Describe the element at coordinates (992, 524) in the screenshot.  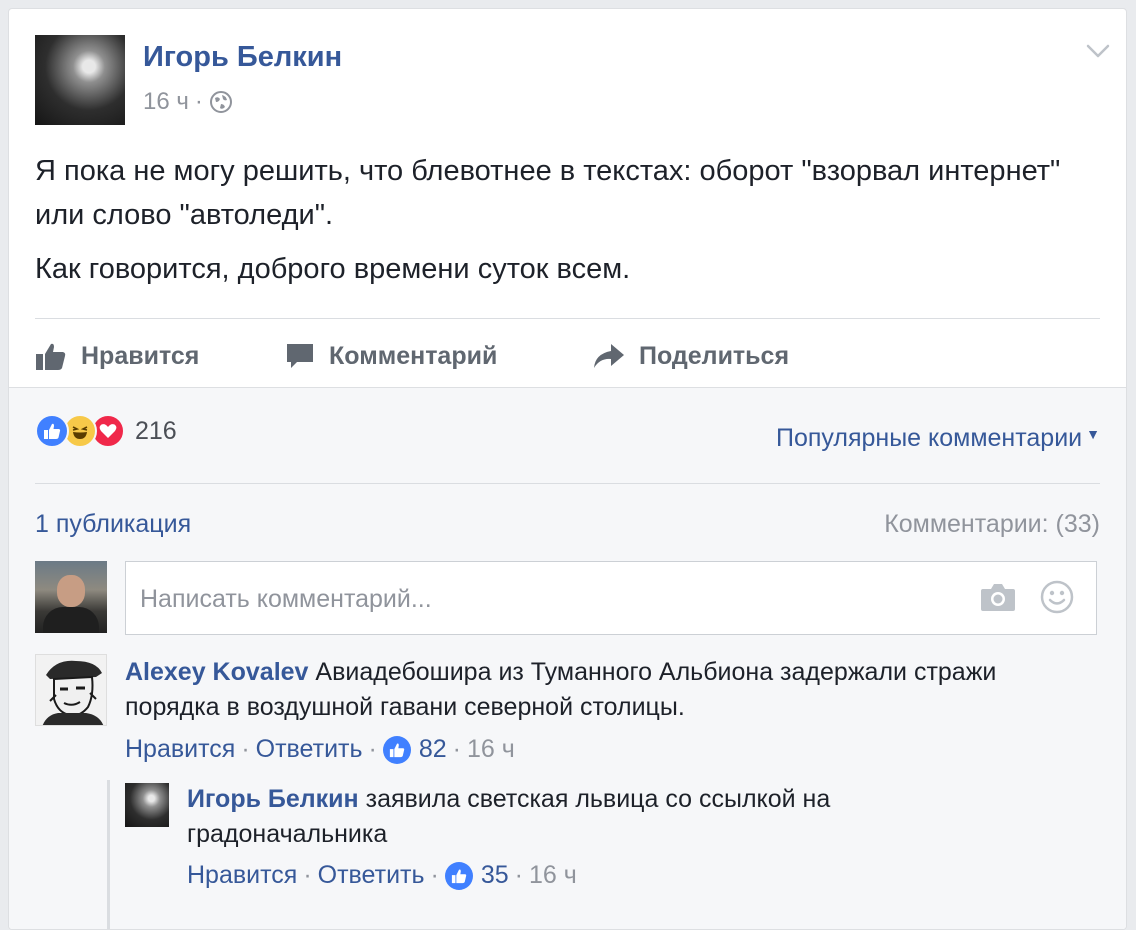
I see `comments-count: Комментарии: (33)` at that location.